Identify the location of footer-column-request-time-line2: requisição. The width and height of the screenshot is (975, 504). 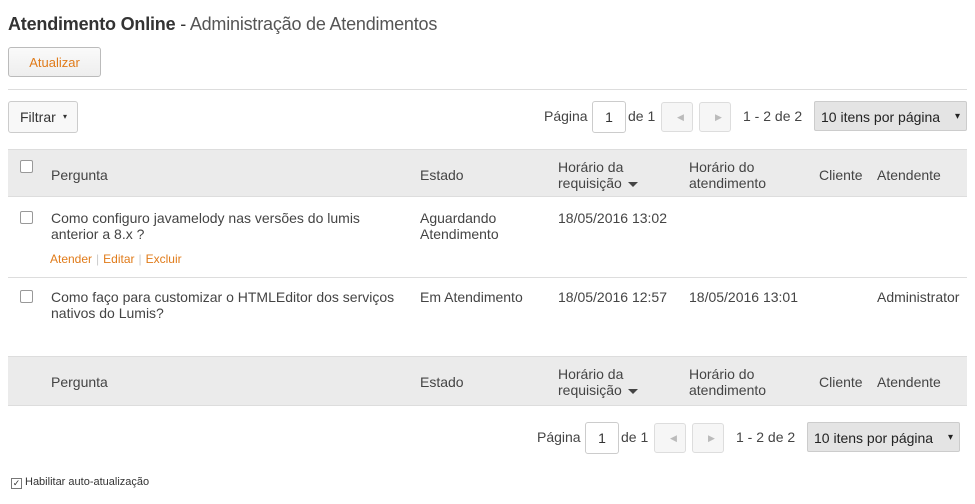
(590, 390).